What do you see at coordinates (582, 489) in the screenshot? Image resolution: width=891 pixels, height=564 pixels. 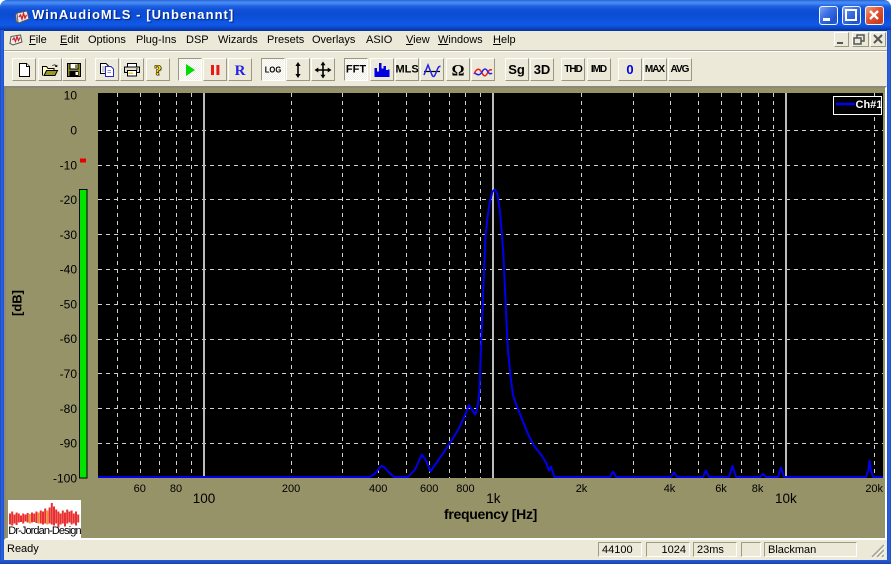 I see `svg-text: 2k` at bounding box center [582, 489].